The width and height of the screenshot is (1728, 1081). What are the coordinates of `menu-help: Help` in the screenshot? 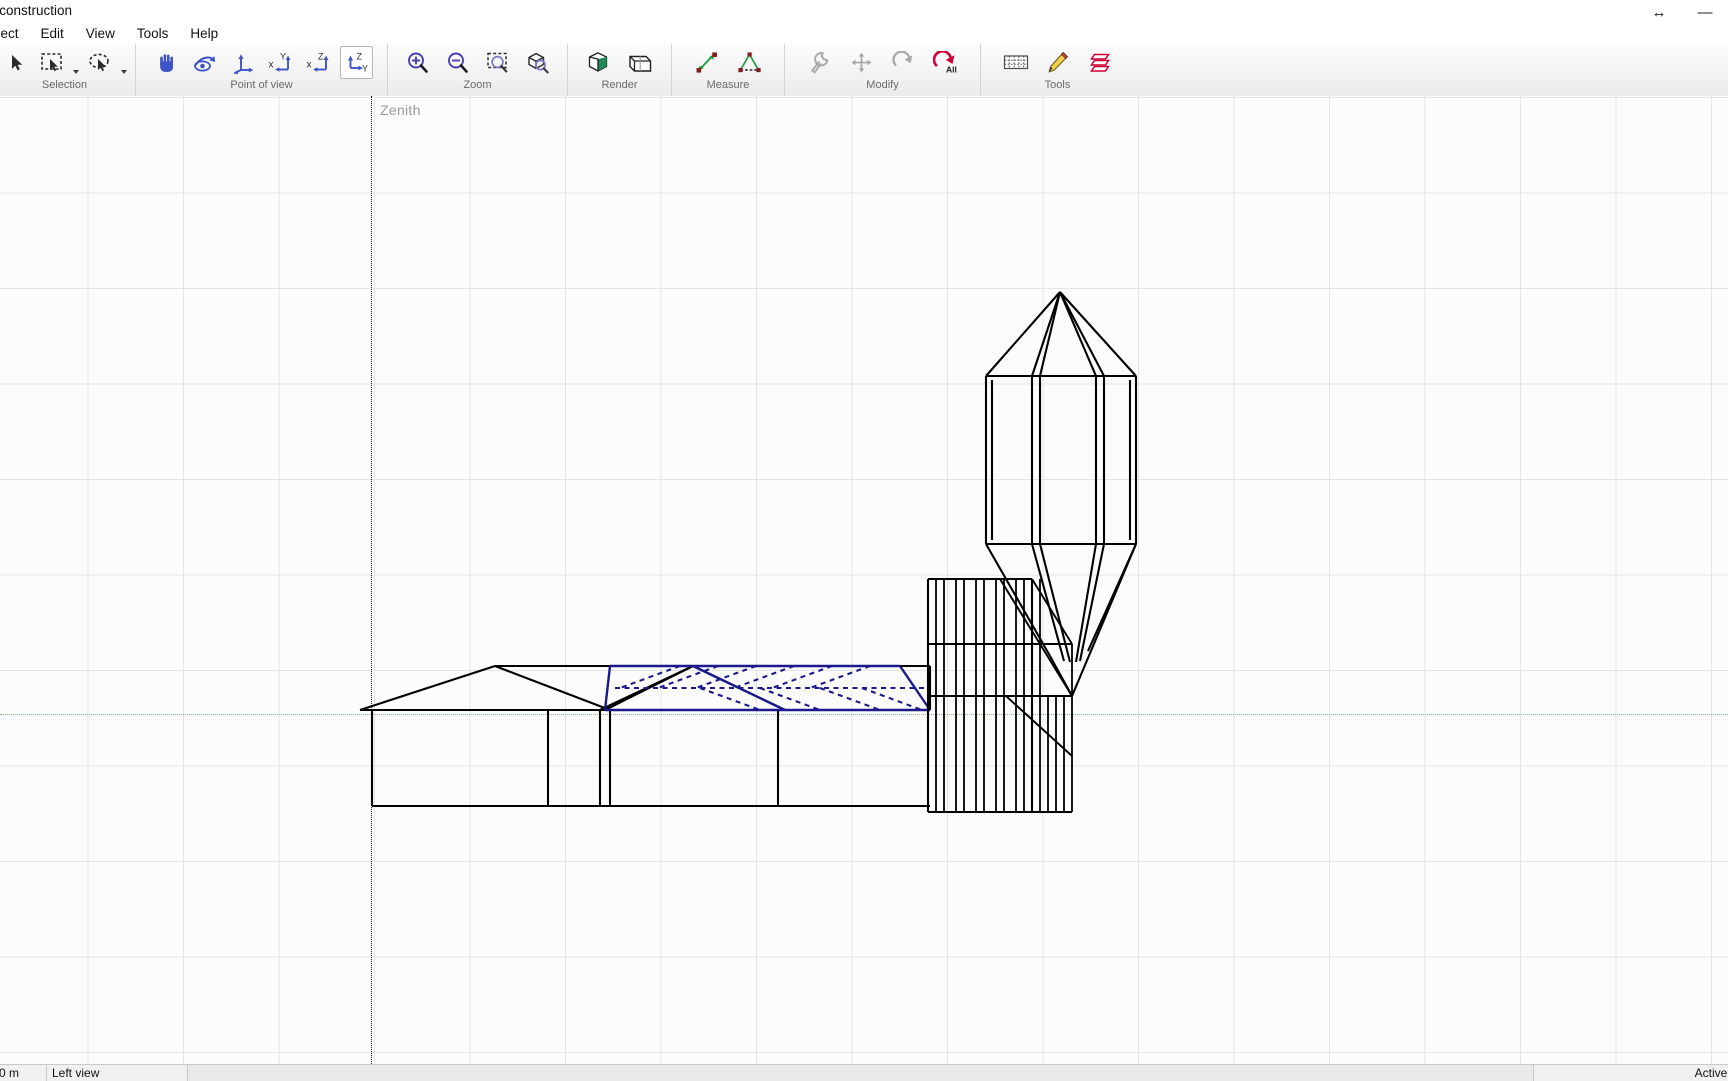 It's located at (204, 34).